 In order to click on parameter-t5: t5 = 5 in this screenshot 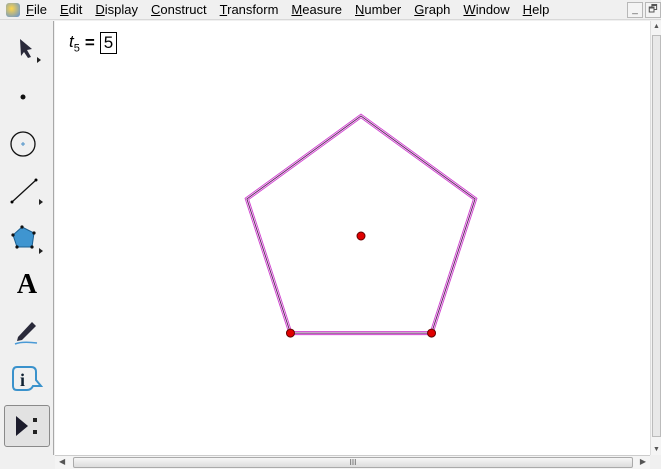, I will do `click(93, 43)`.